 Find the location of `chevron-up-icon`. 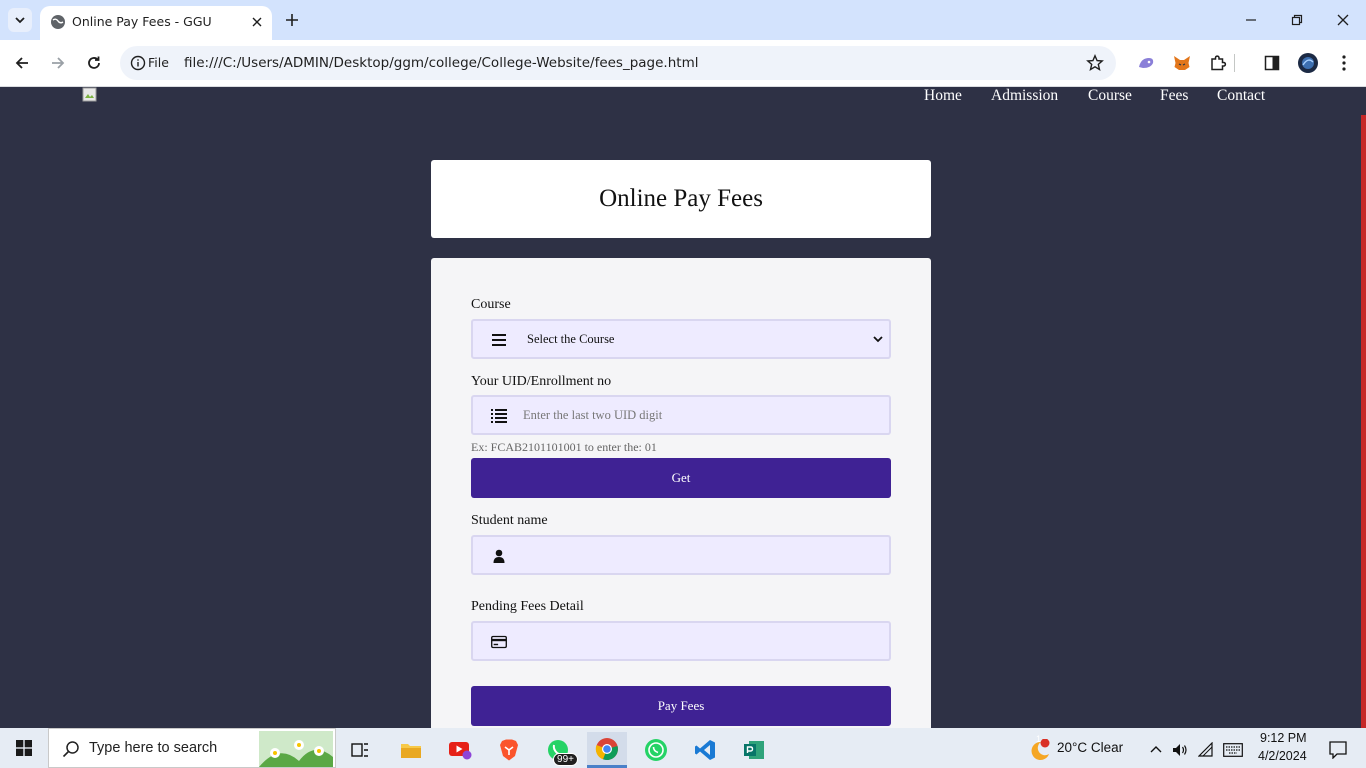

chevron-up-icon is located at coordinates (1156, 749).